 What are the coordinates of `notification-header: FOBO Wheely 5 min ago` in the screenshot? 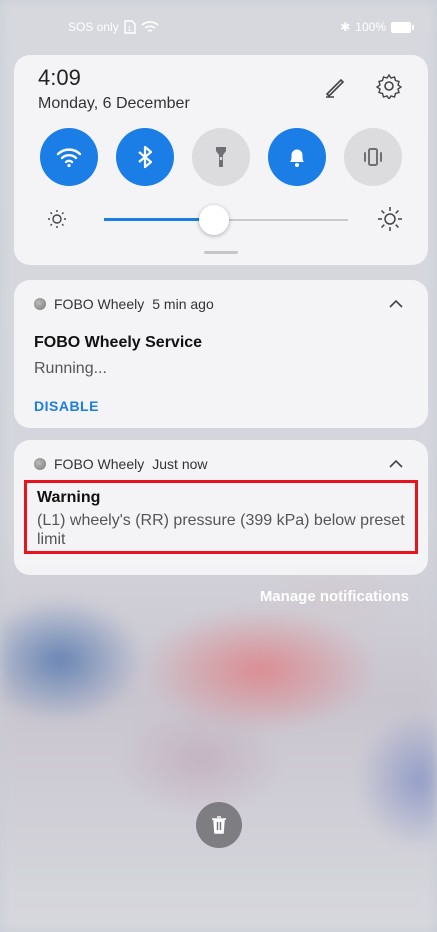 It's located at (221, 304).